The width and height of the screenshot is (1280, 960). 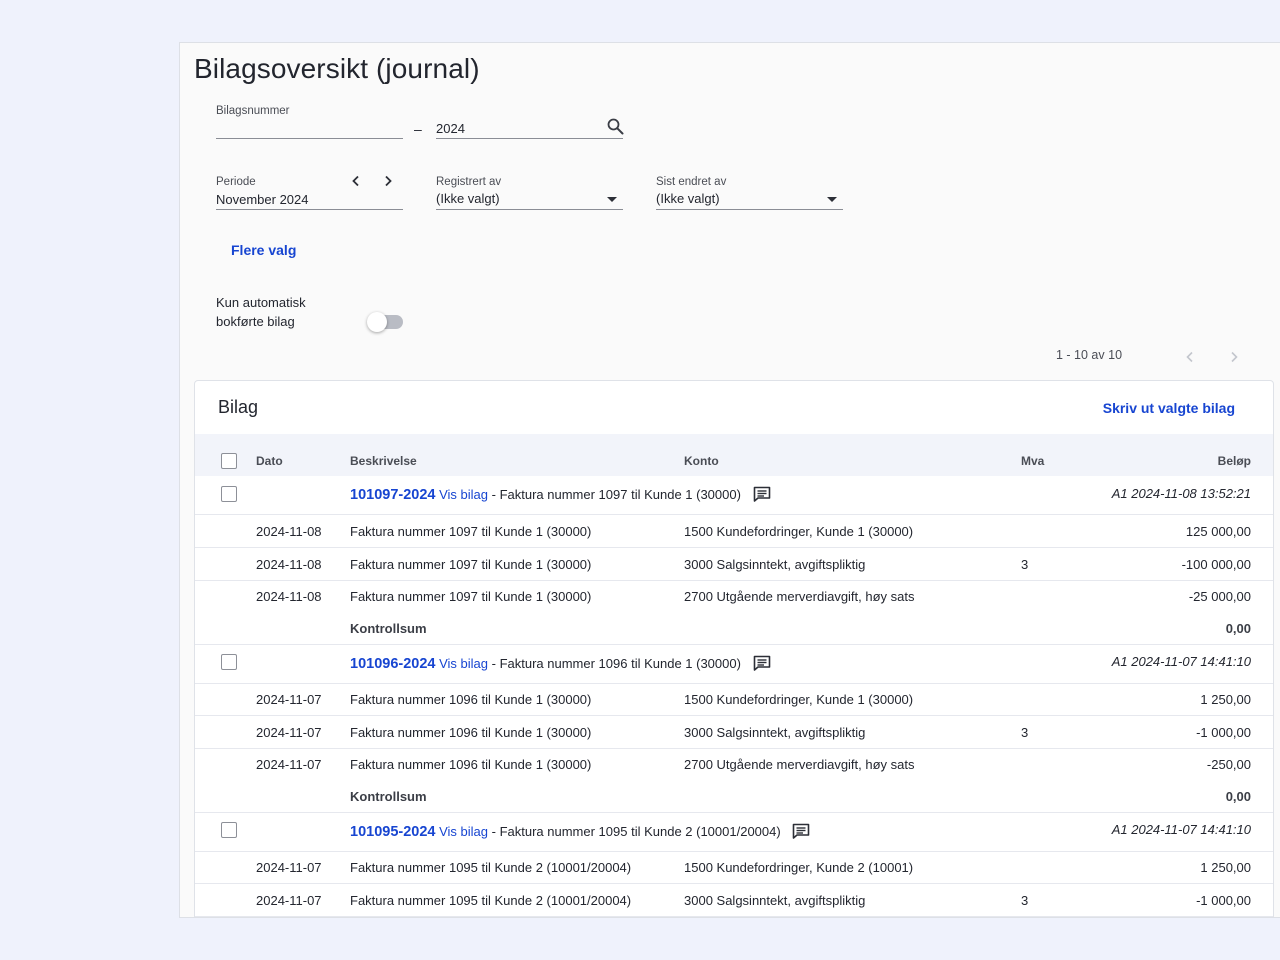 What do you see at coordinates (388, 181) in the screenshot?
I see `chevron-right-icon` at bounding box center [388, 181].